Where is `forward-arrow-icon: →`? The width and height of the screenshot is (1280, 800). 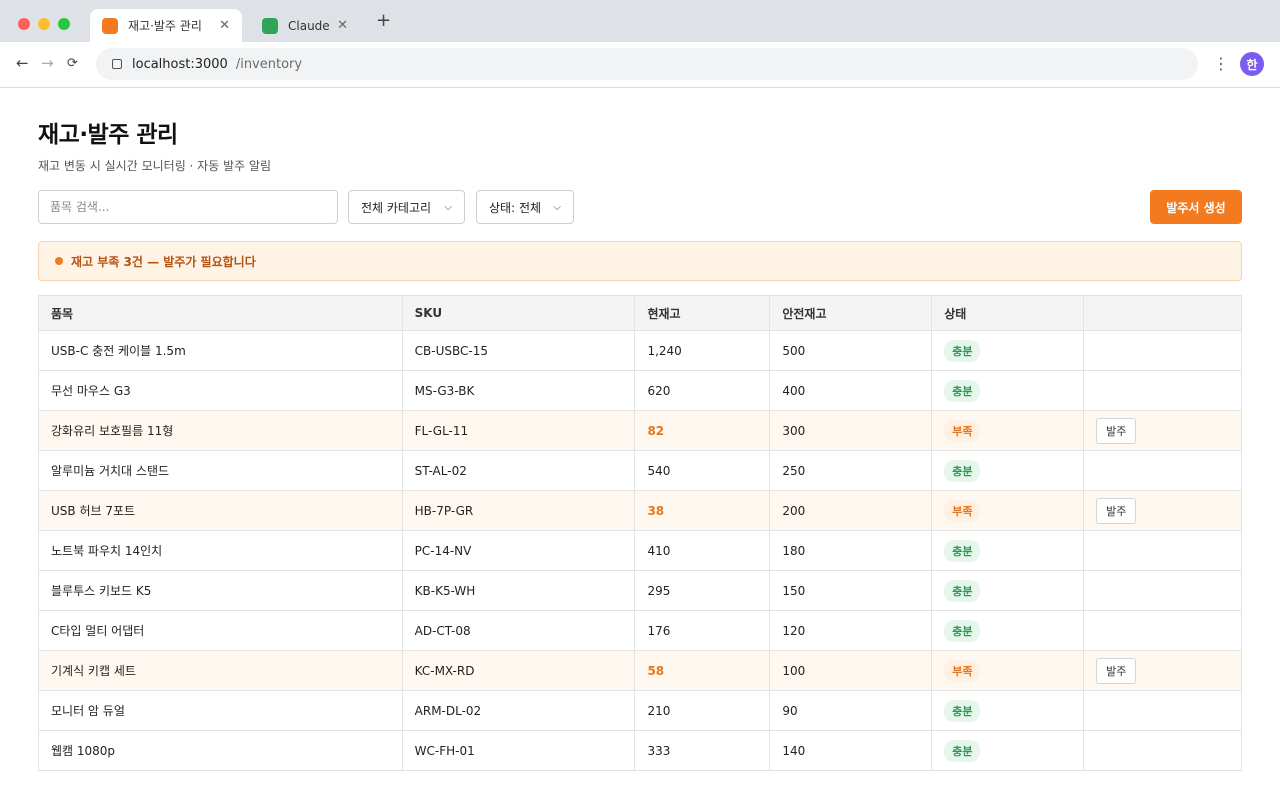
forward-arrow-icon: → is located at coordinates (47, 63).